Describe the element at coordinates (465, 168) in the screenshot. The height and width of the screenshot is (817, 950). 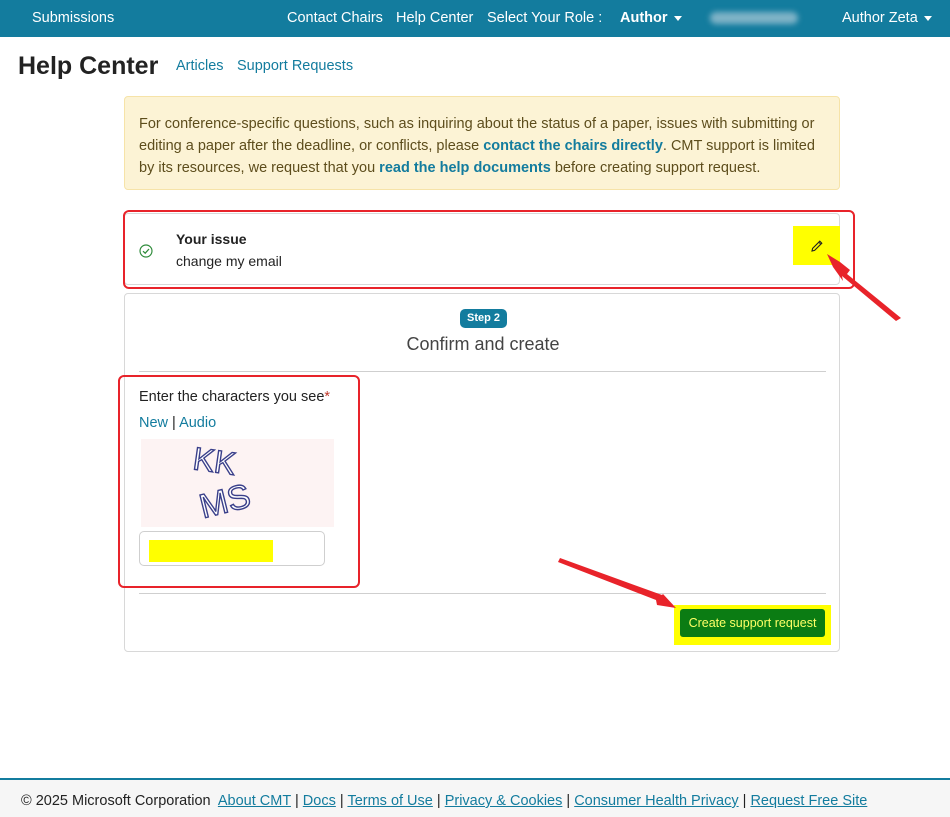
I see `help-documents-link: read the help documents` at that location.